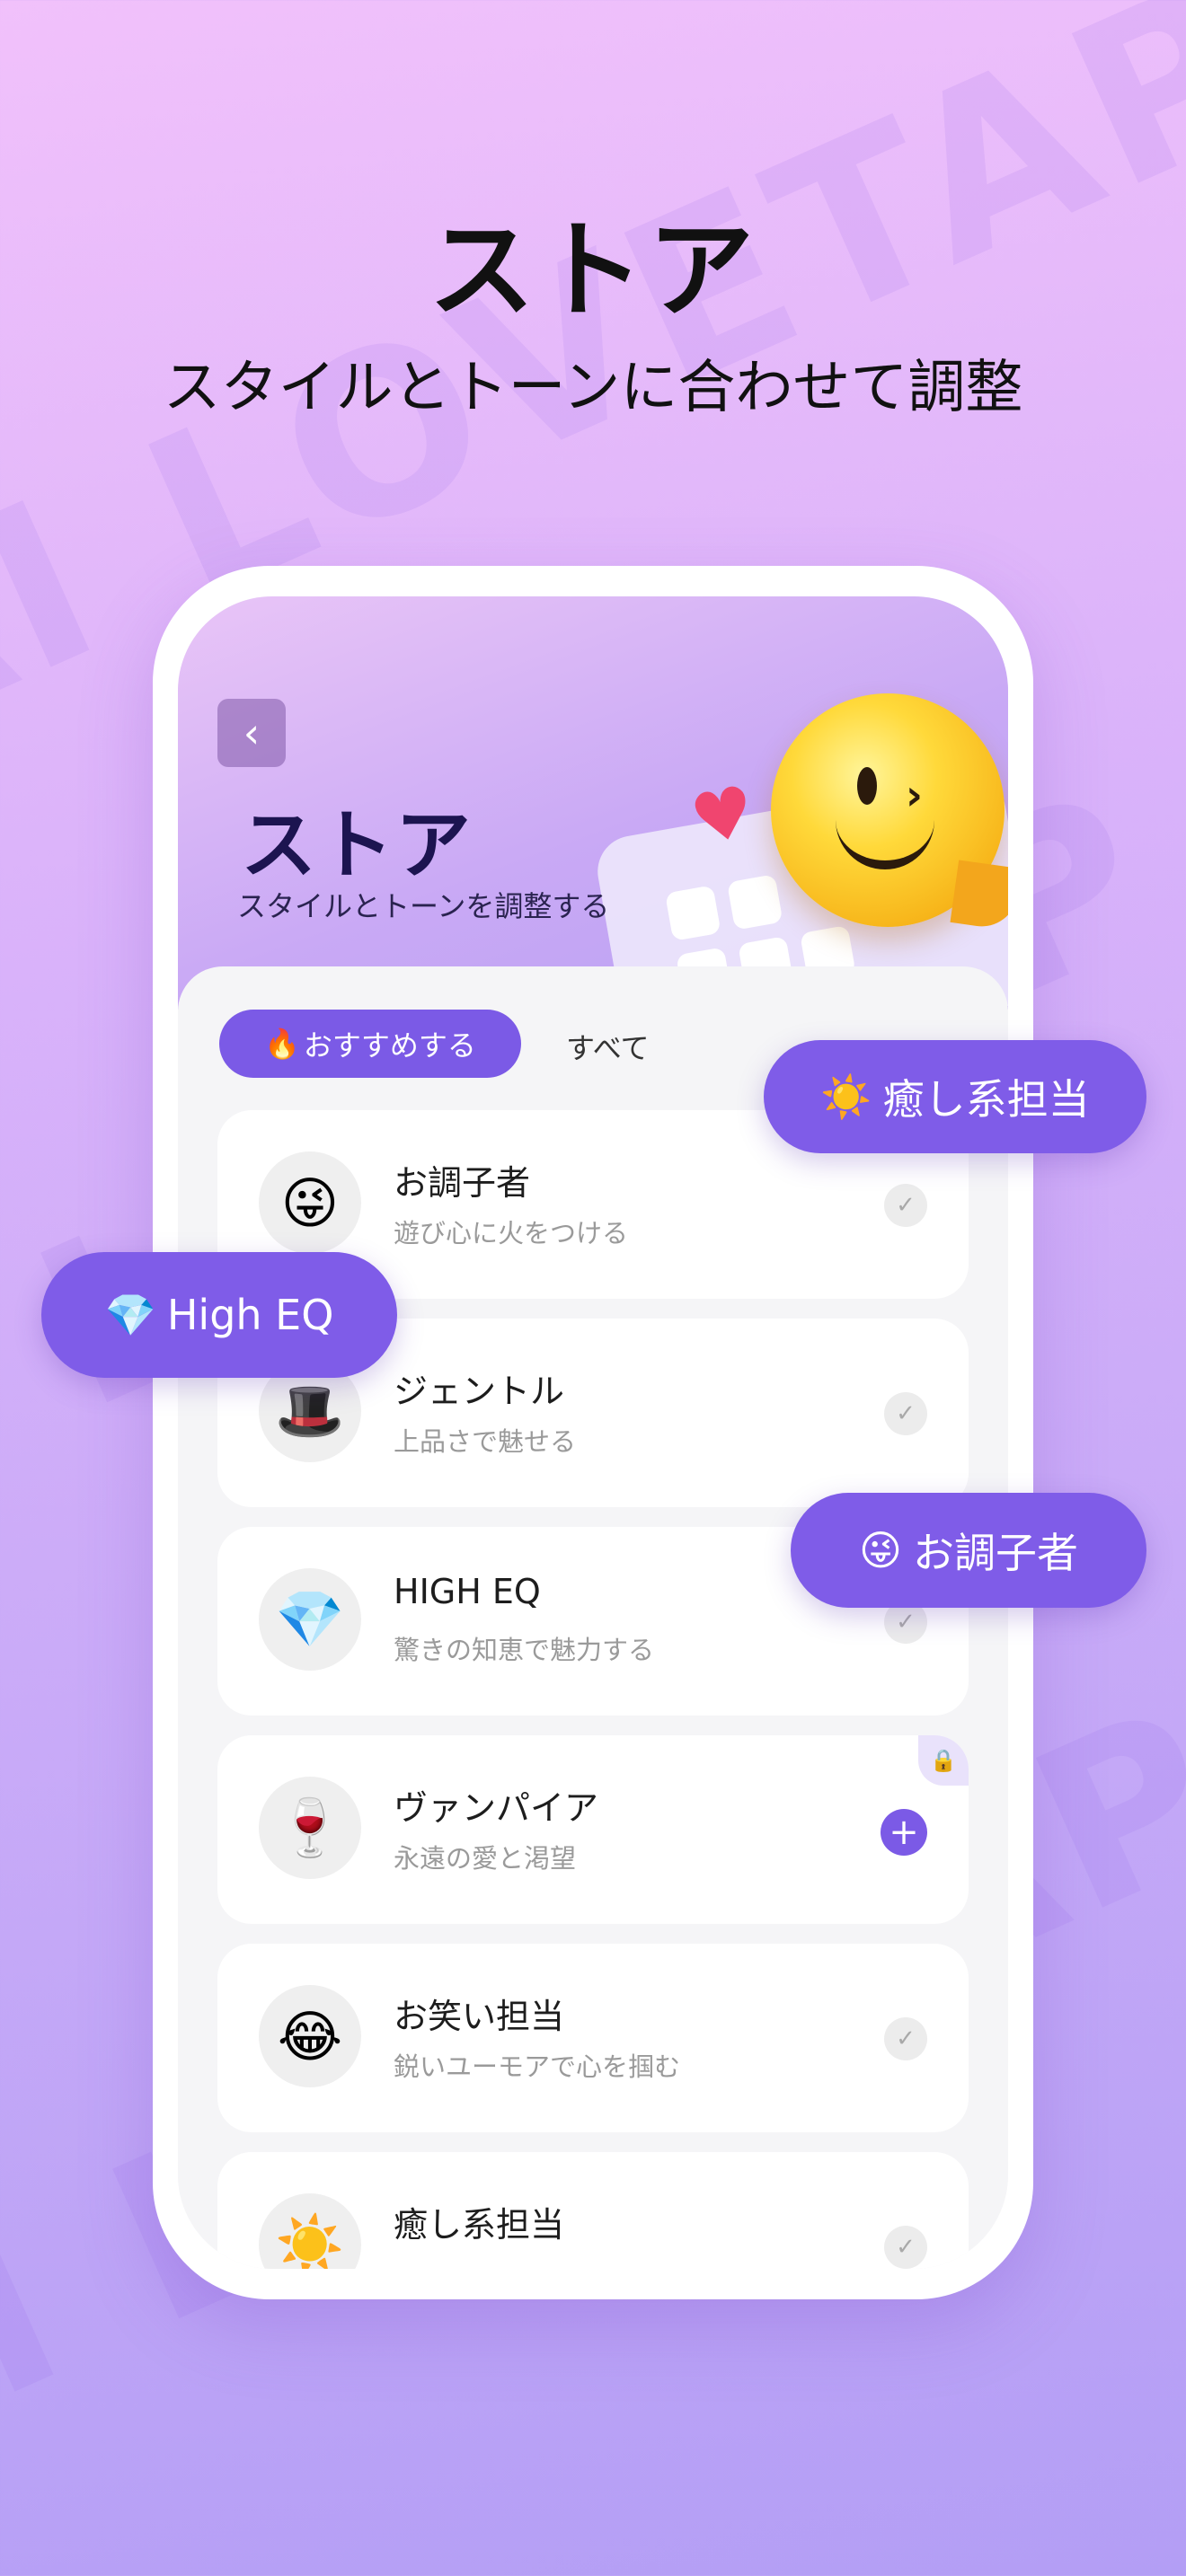 The image size is (1186, 2576). Describe the element at coordinates (607, 1046) in the screenshot. I see `tab-all: すべて` at that location.